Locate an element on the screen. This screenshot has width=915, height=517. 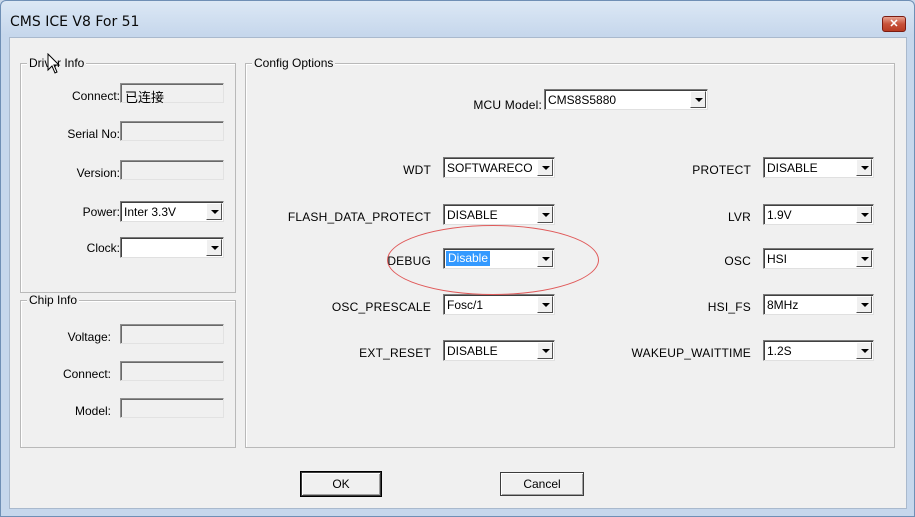
power-select-value: Inter 3.3V is located at coordinates (150, 212).